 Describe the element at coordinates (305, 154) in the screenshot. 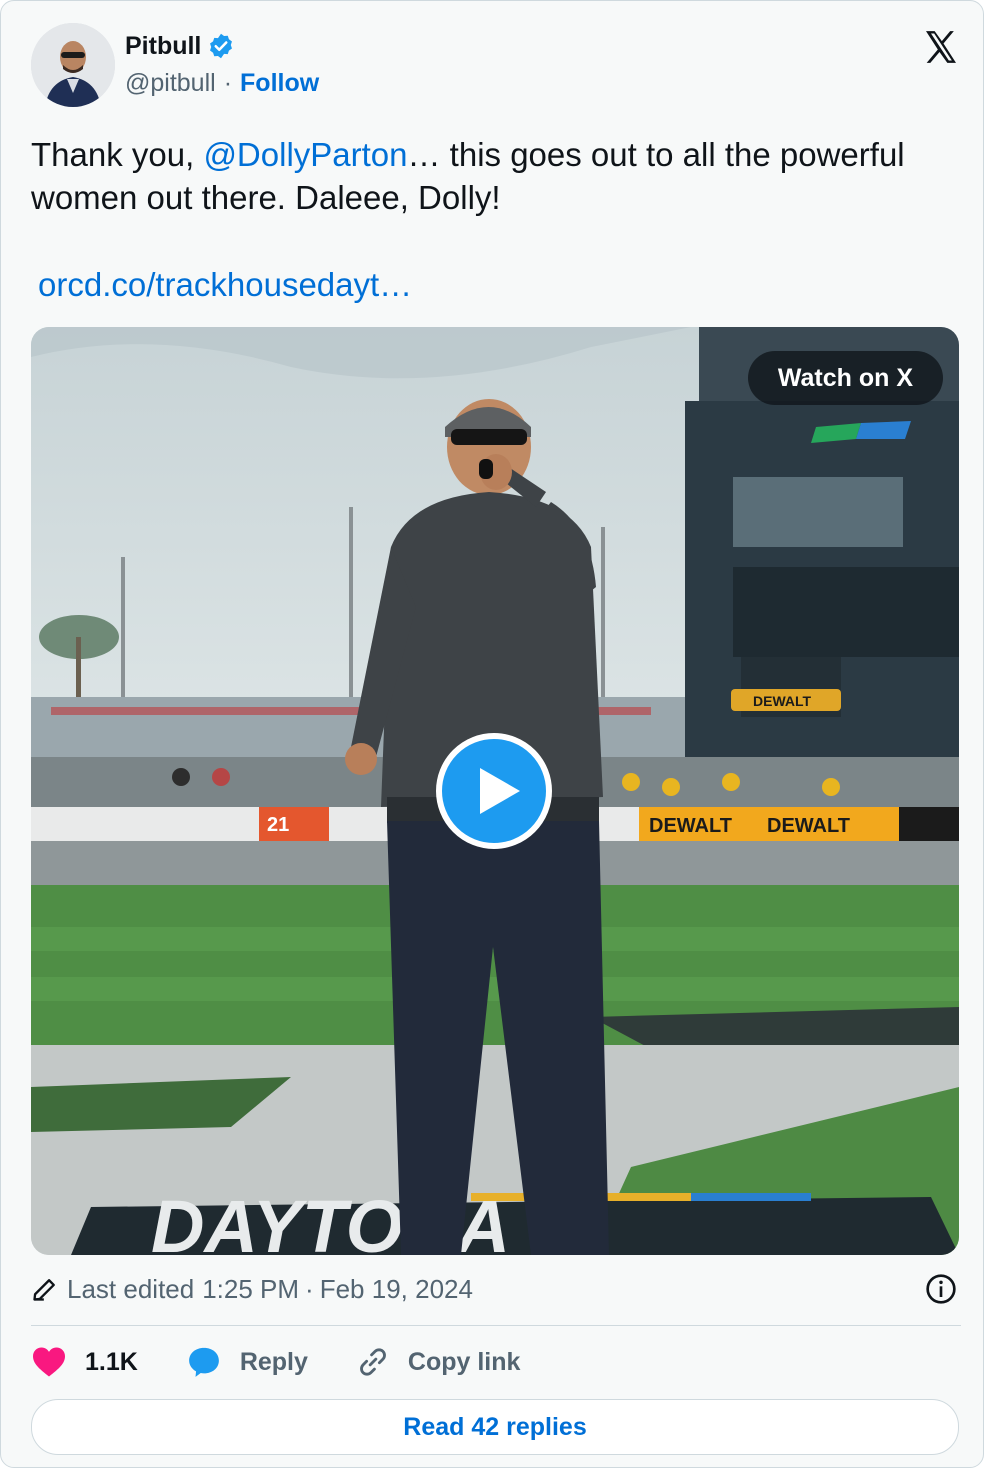

I see `mention-link: @DollyParton` at that location.